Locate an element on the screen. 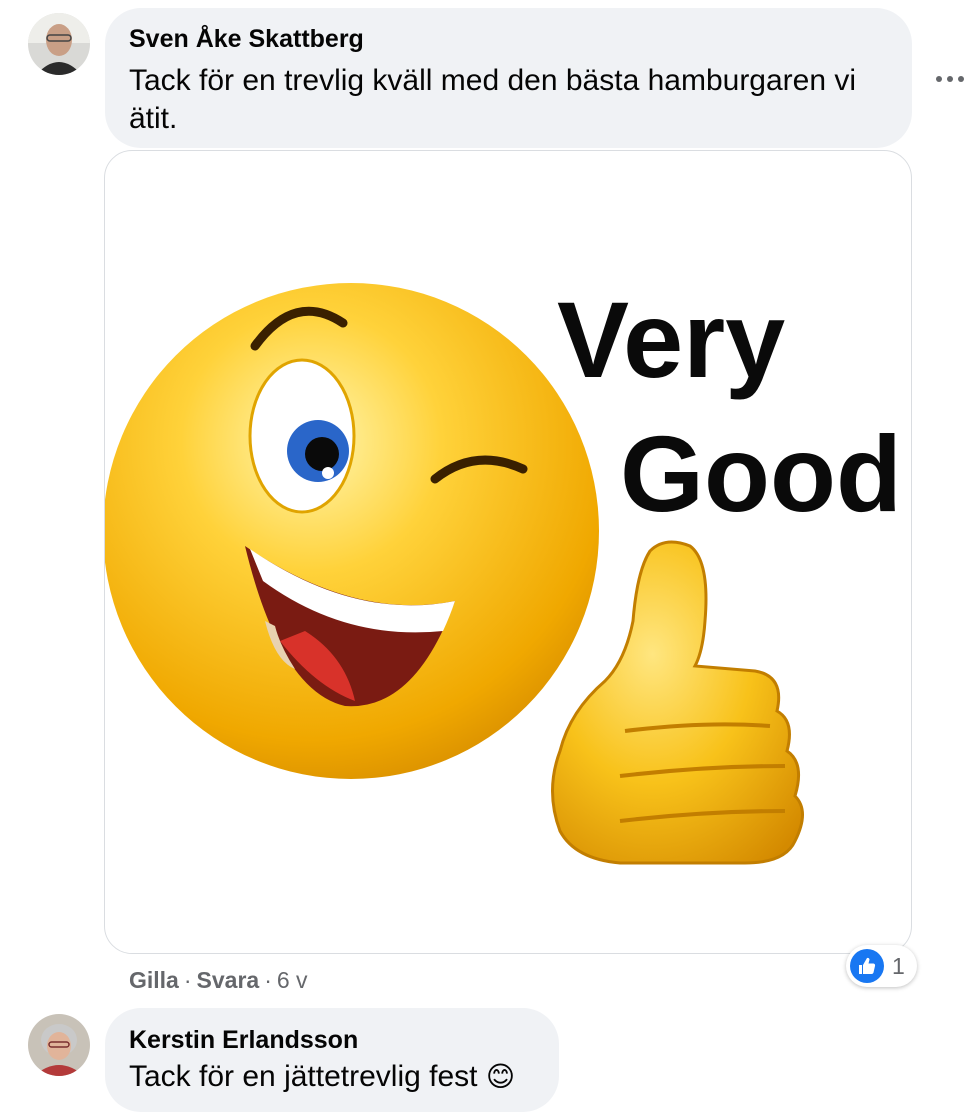 Image resolution: width=972 pixels, height=1116 pixels. gif-caption-line2: Good is located at coordinates (761, 473).